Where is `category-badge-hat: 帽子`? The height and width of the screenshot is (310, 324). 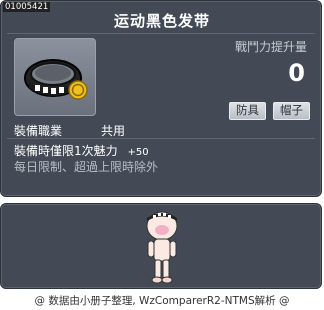
category-badge-hat: 帽子 is located at coordinates (291, 111).